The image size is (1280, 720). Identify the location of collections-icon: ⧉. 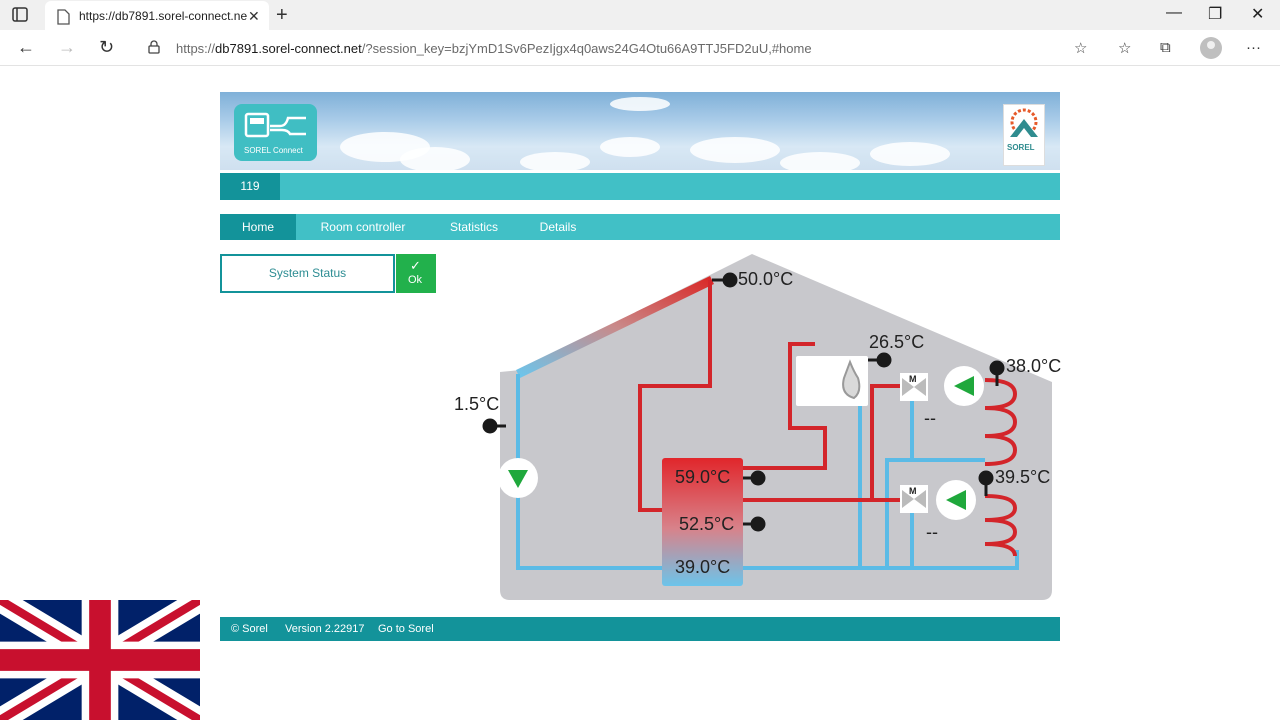
(1165, 47).